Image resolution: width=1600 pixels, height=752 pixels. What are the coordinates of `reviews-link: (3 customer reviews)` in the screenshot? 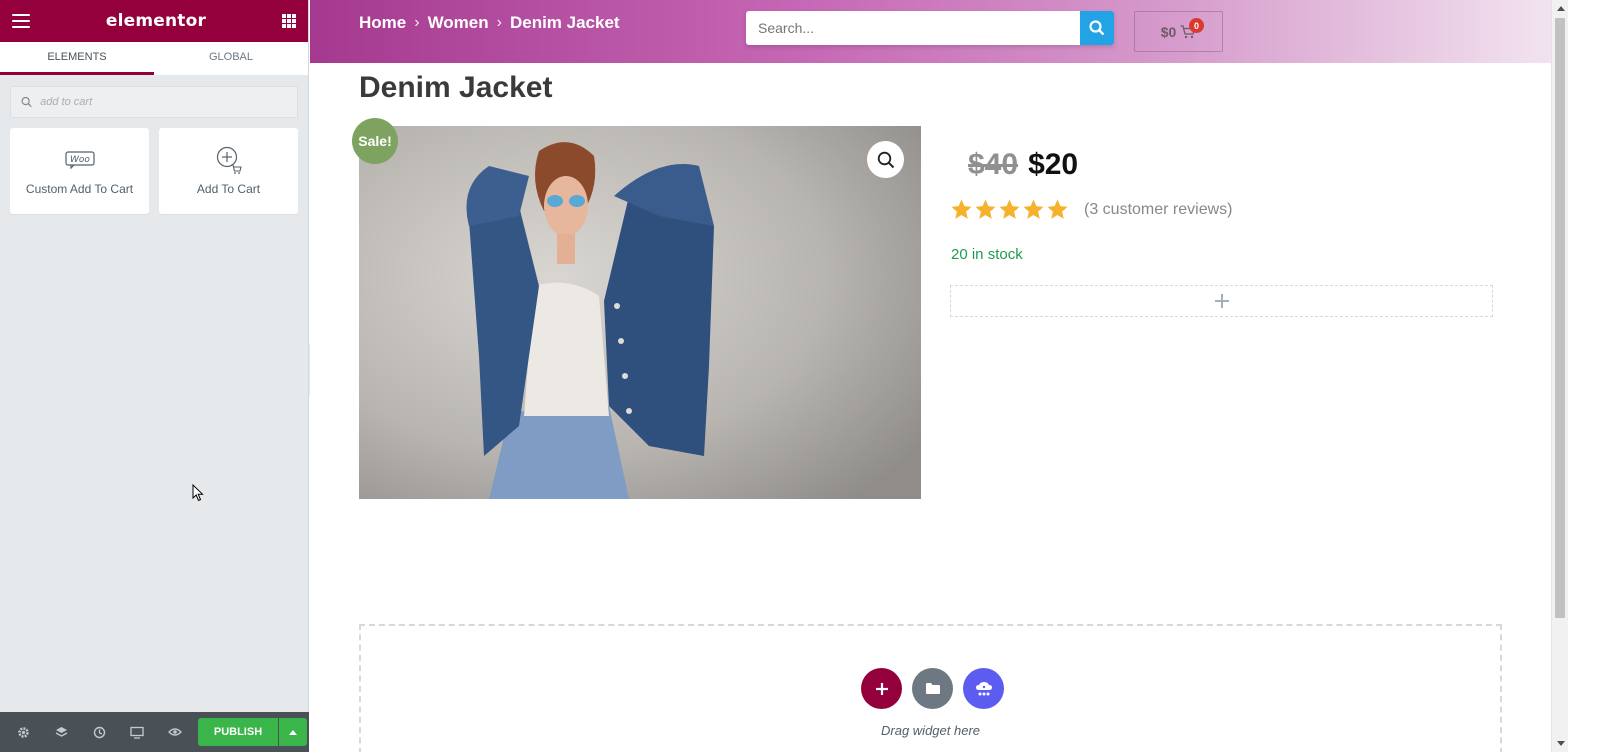 It's located at (1158, 210).